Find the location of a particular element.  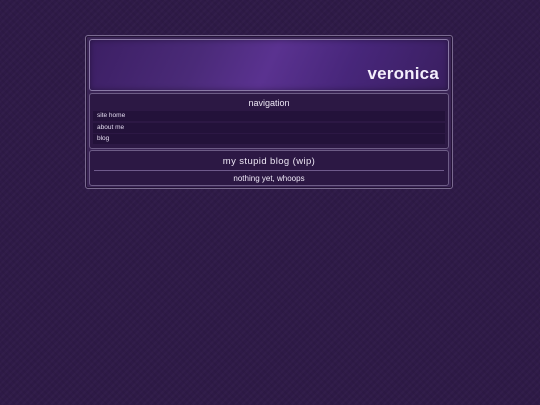

blog-body-text: nothing yet, whoops is located at coordinates (269, 178).